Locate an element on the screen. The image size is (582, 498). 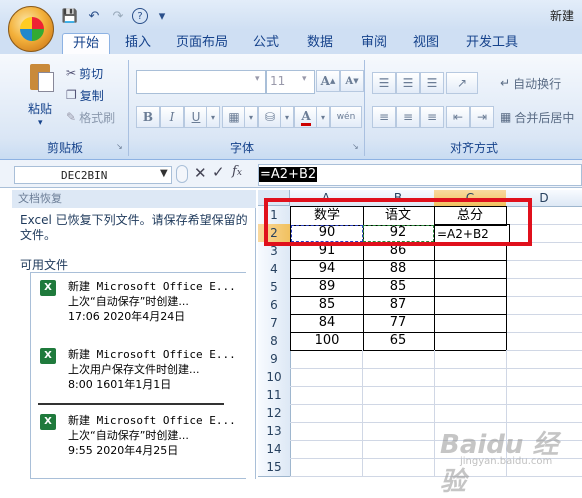
fill-color-dropdown-icon: ▾ is located at coordinates (287, 117).